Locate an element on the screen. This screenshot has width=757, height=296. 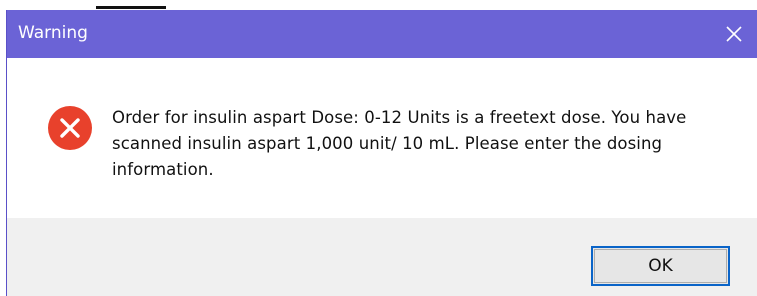
background-underline is located at coordinates (131, 7).